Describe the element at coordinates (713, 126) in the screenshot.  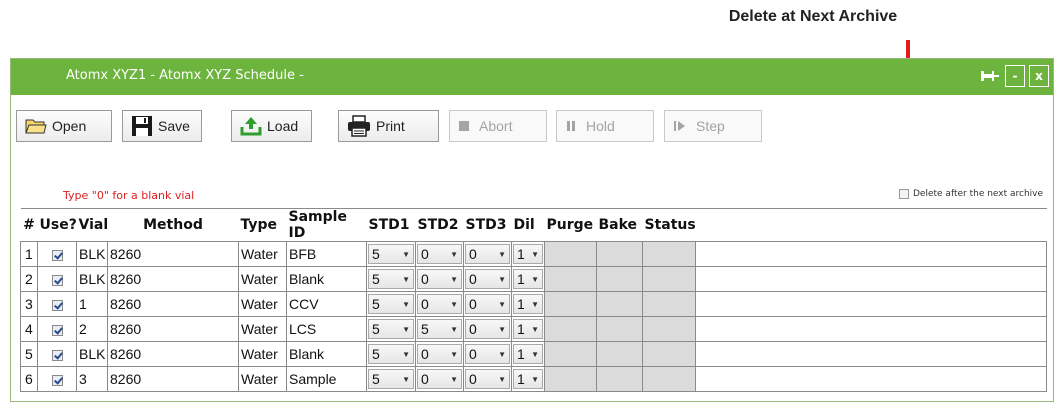
I see `step-button: Step` at that location.